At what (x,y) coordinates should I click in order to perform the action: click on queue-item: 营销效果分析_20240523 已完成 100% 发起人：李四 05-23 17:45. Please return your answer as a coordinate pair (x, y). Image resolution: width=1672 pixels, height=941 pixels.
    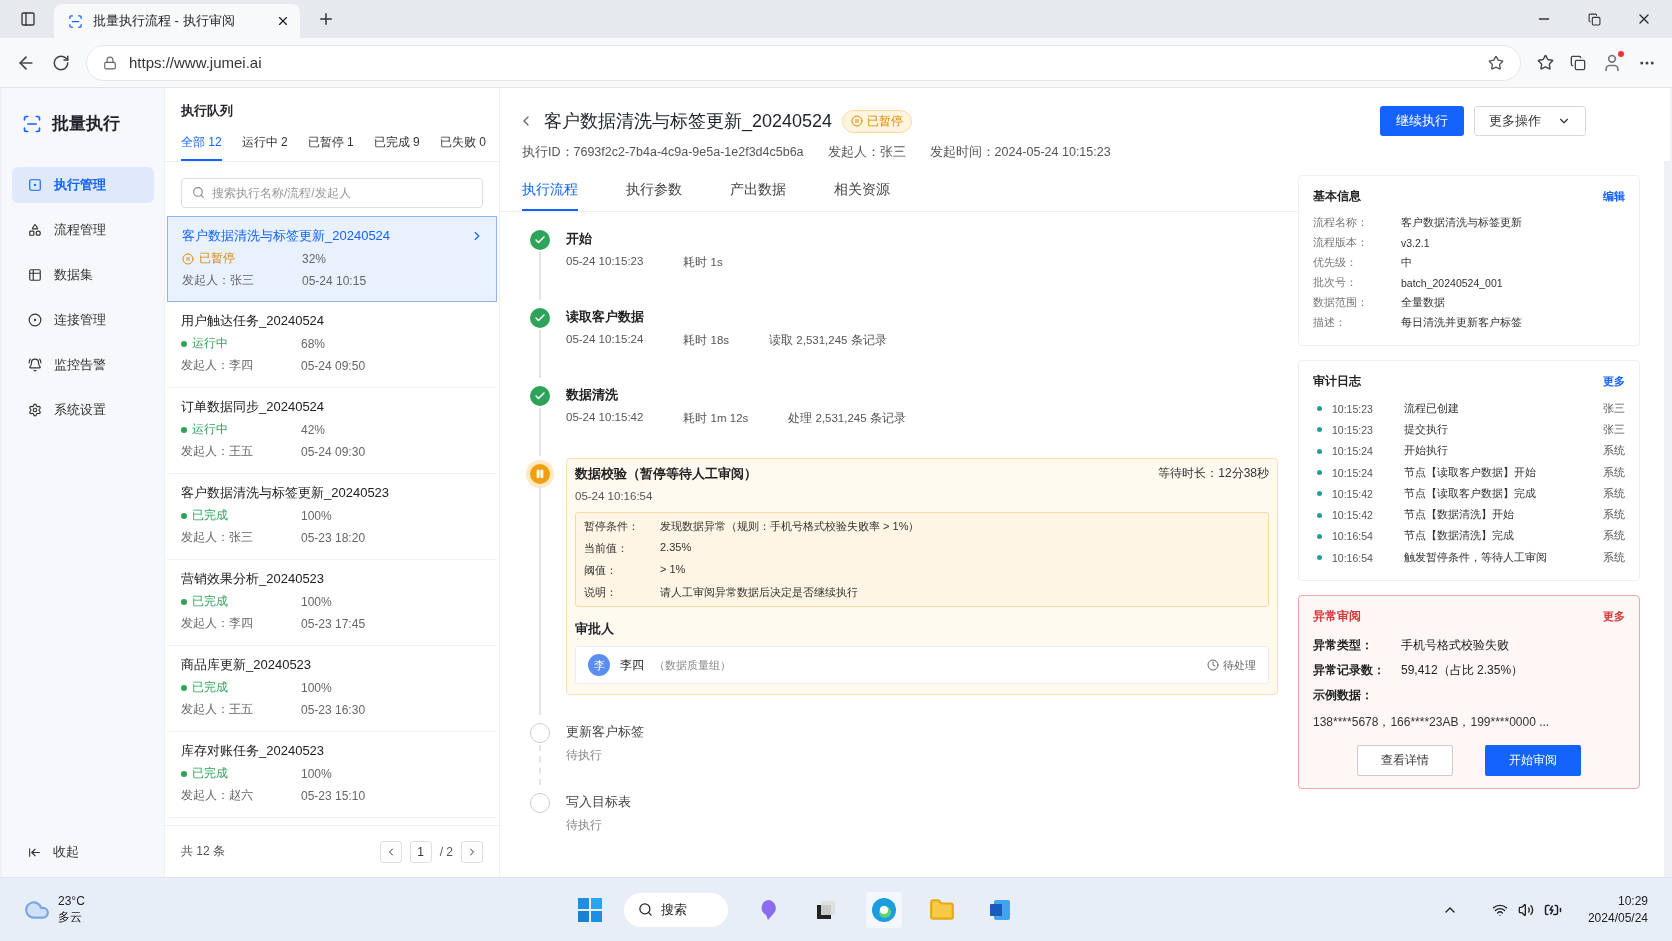
    Looking at the image, I should click on (332, 603).